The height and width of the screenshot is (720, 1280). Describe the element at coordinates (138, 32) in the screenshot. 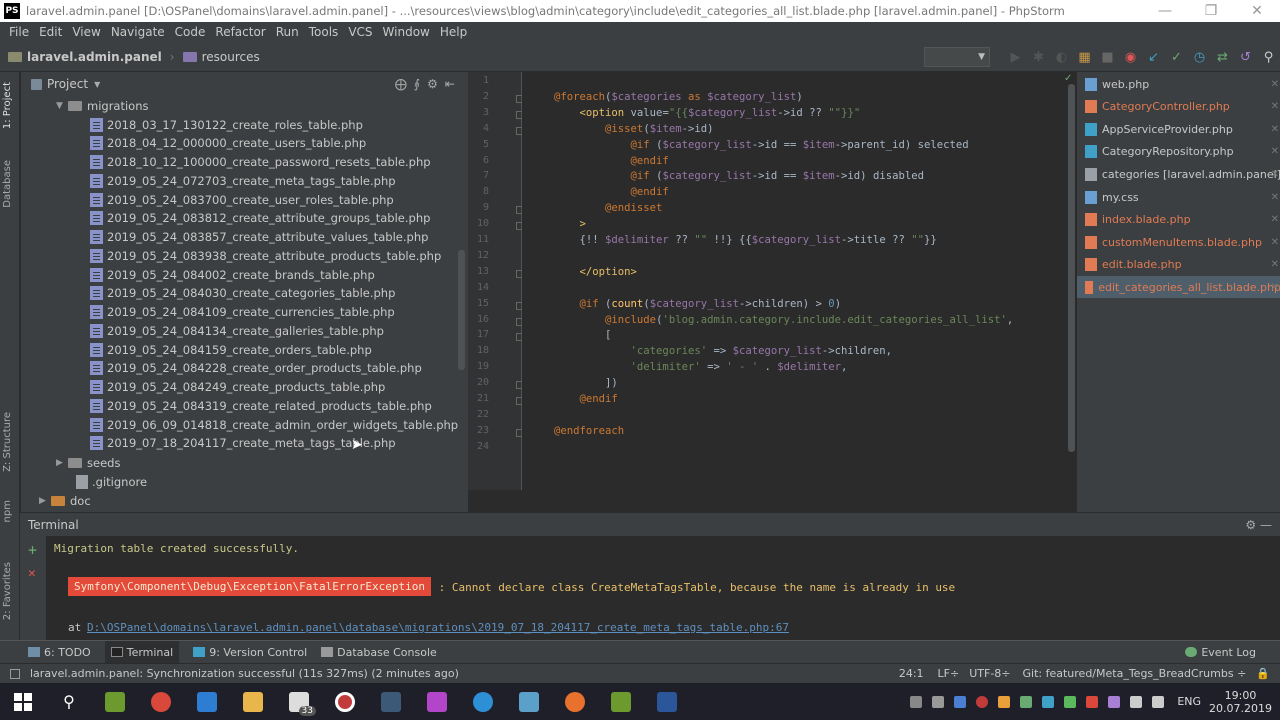

I see `menu-item-navigate: Navigate` at that location.